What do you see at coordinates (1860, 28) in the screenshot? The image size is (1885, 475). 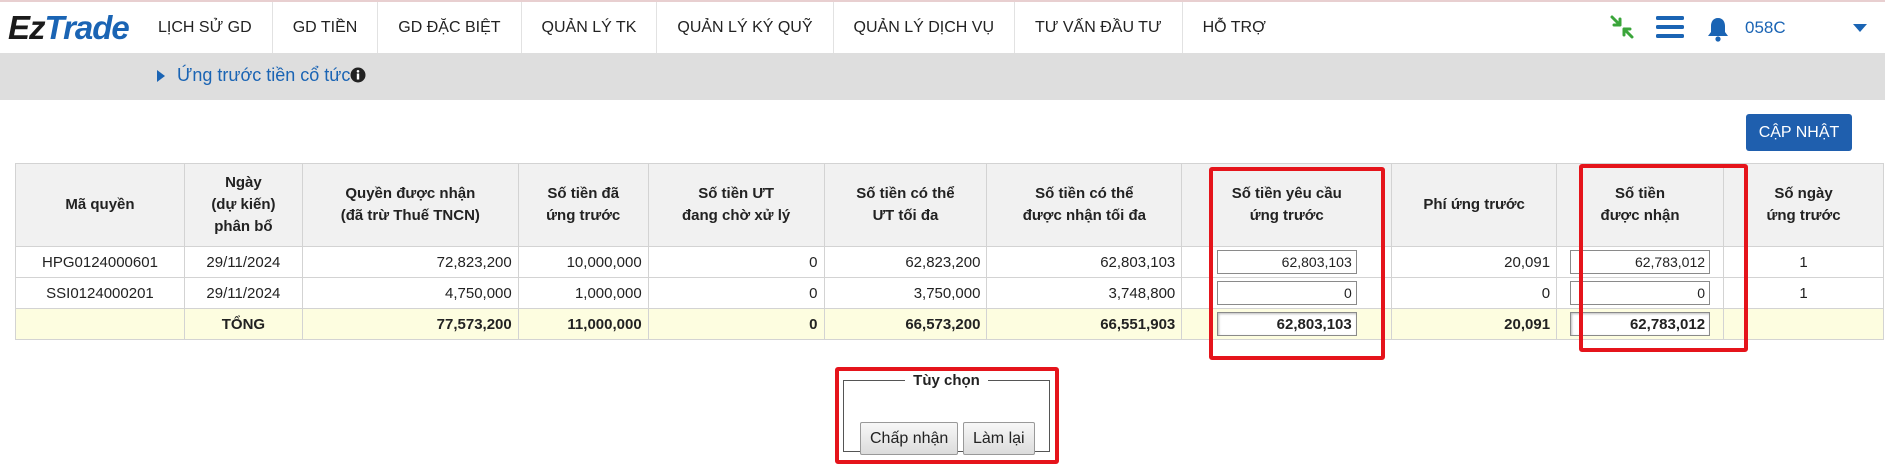 I see `account-dropdown-caret-icon` at bounding box center [1860, 28].